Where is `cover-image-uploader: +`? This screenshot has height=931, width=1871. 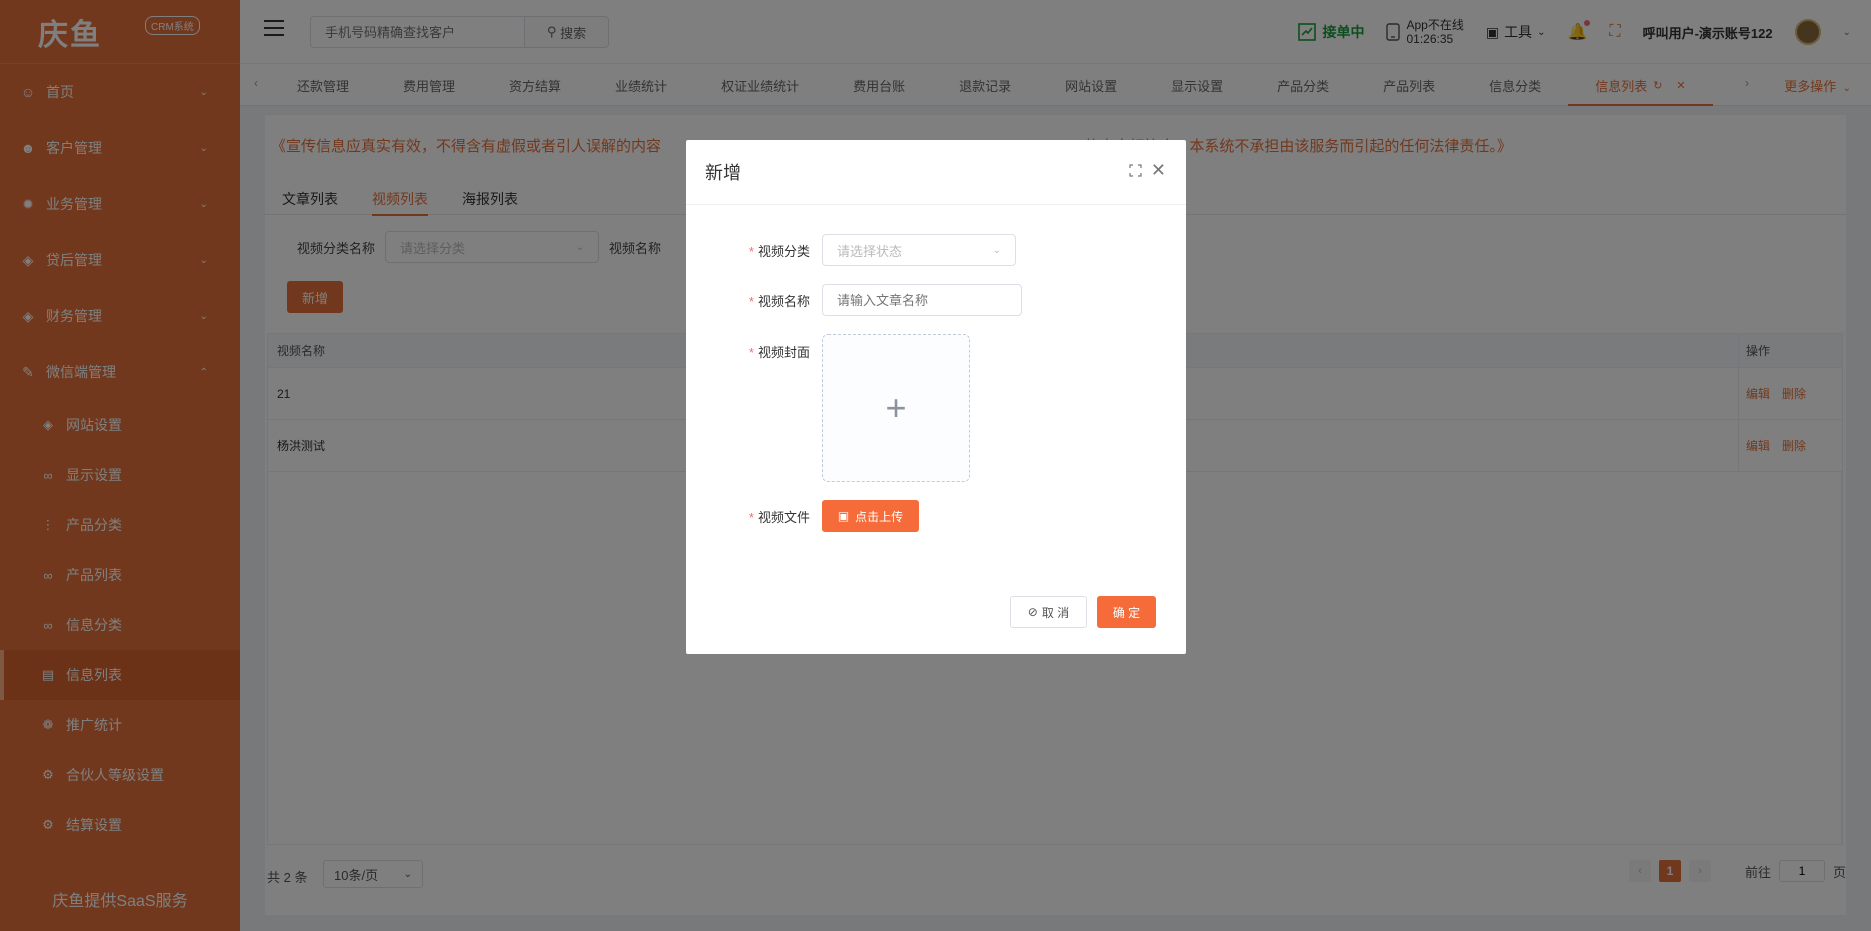
cover-image-uploader: + is located at coordinates (896, 408).